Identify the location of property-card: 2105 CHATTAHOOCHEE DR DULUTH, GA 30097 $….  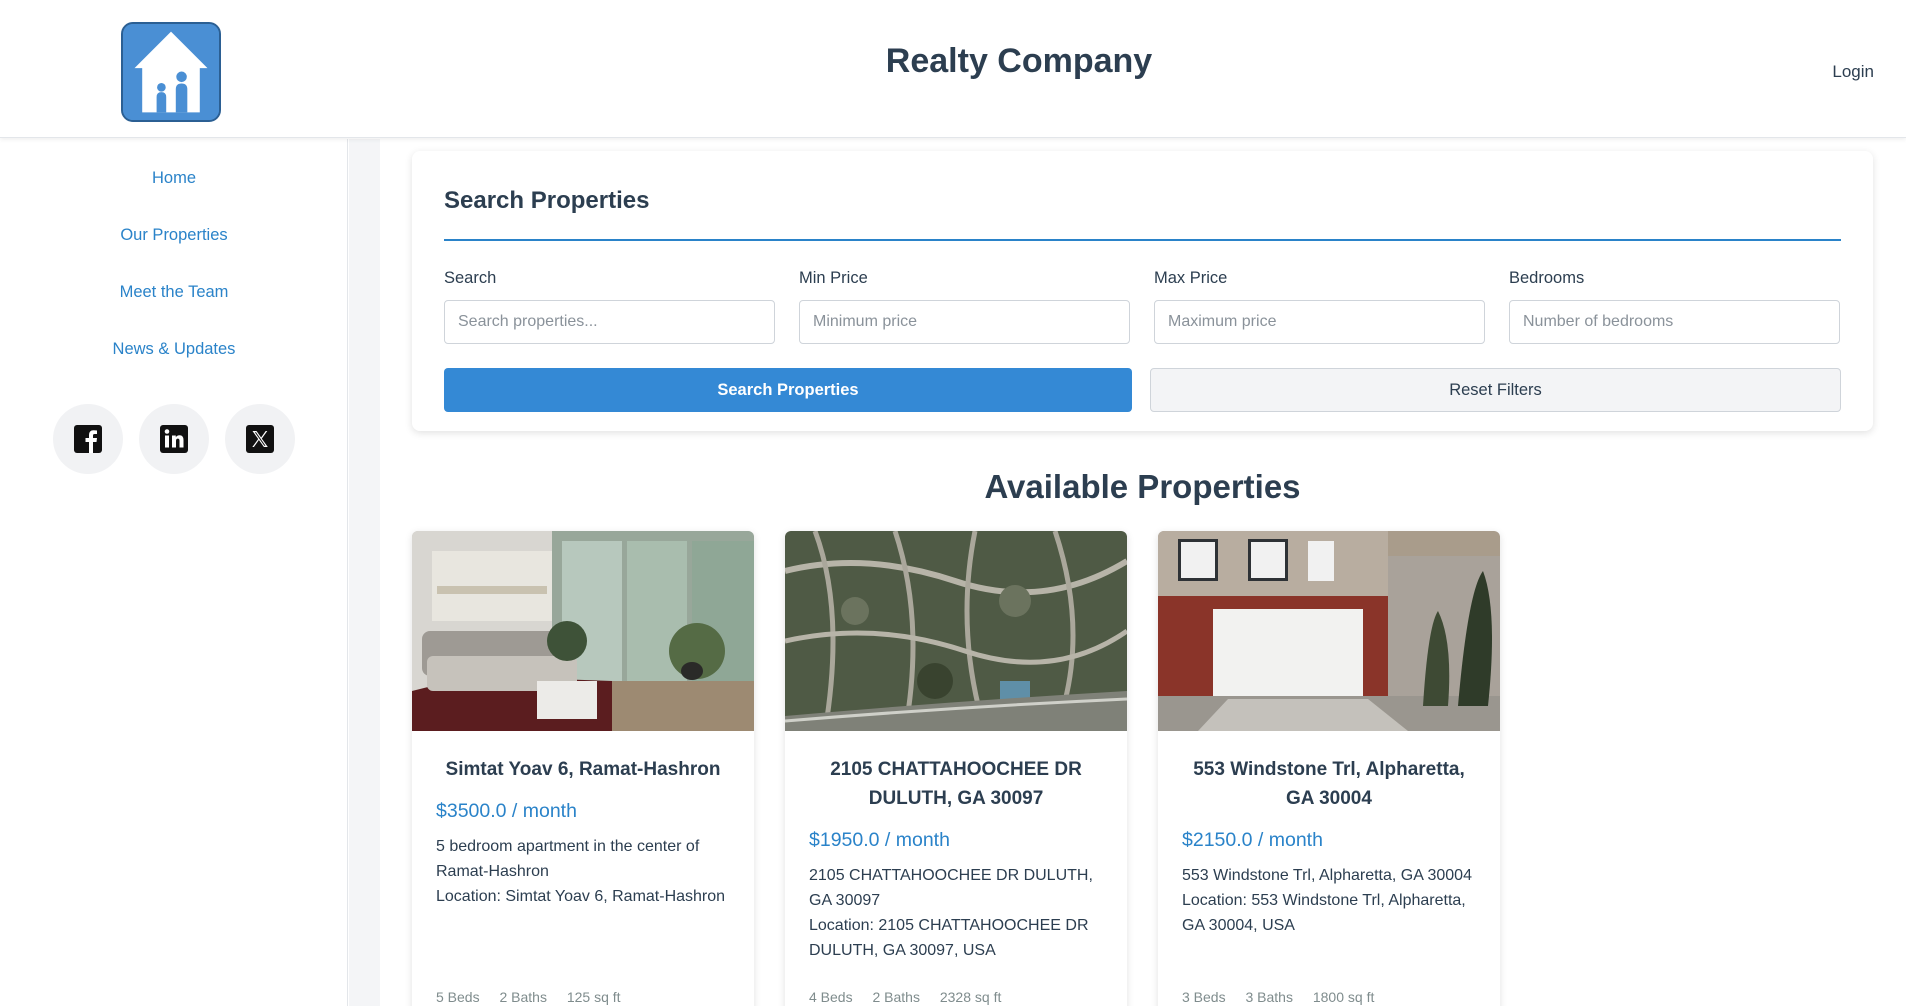
(956, 768).